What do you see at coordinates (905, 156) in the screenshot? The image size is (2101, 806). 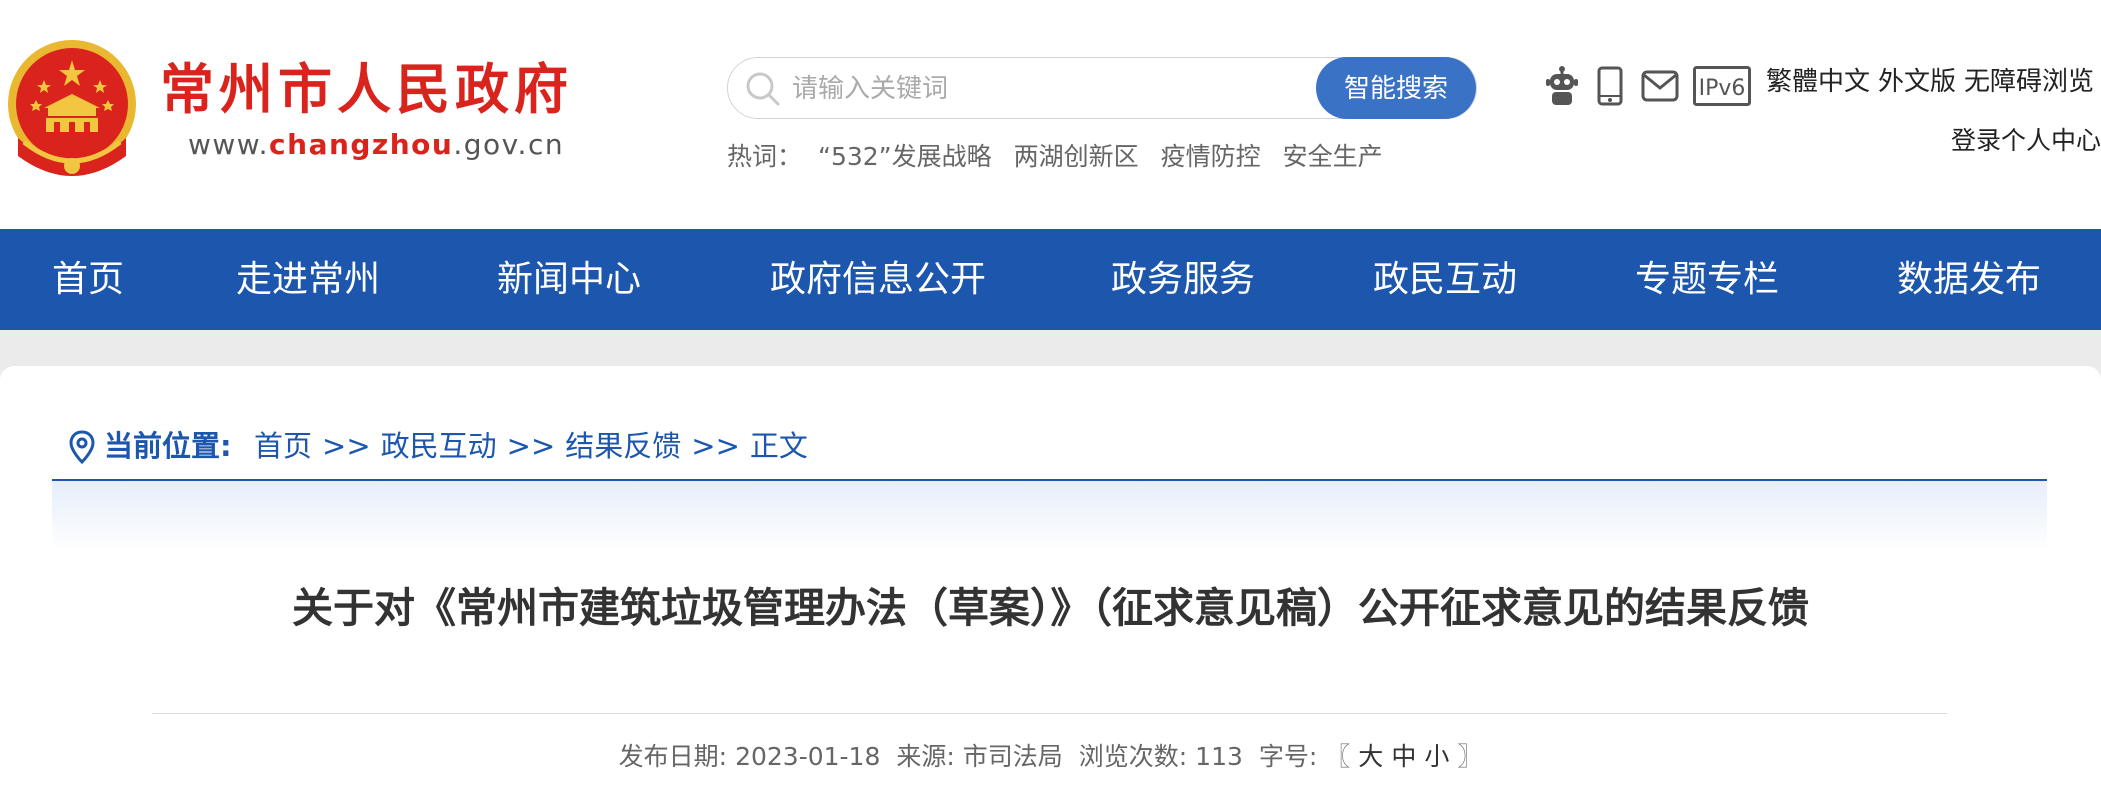 I see `hotword-link: “532”发展战略` at bounding box center [905, 156].